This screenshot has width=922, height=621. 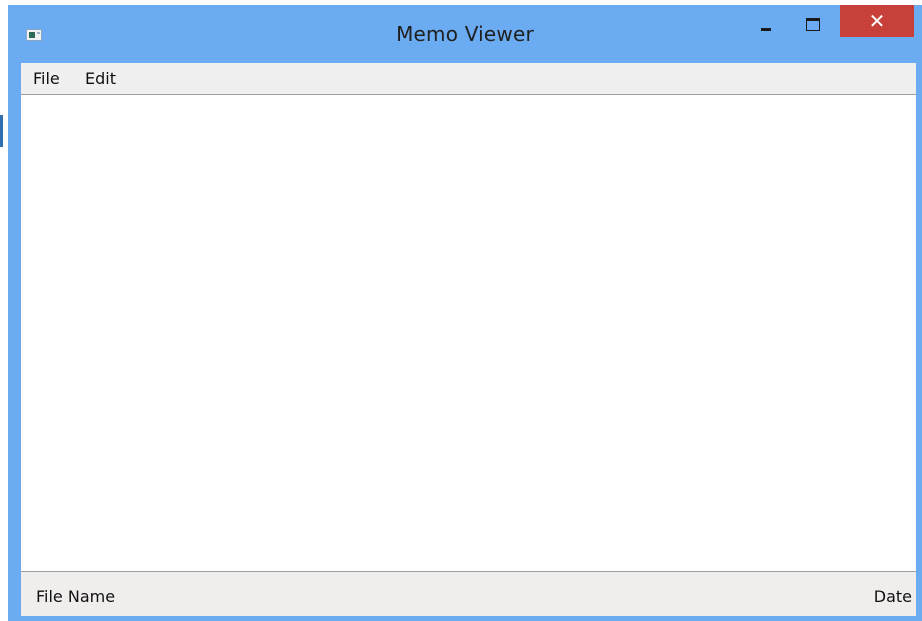 I want to click on maximize-button, so click(x=816, y=21).